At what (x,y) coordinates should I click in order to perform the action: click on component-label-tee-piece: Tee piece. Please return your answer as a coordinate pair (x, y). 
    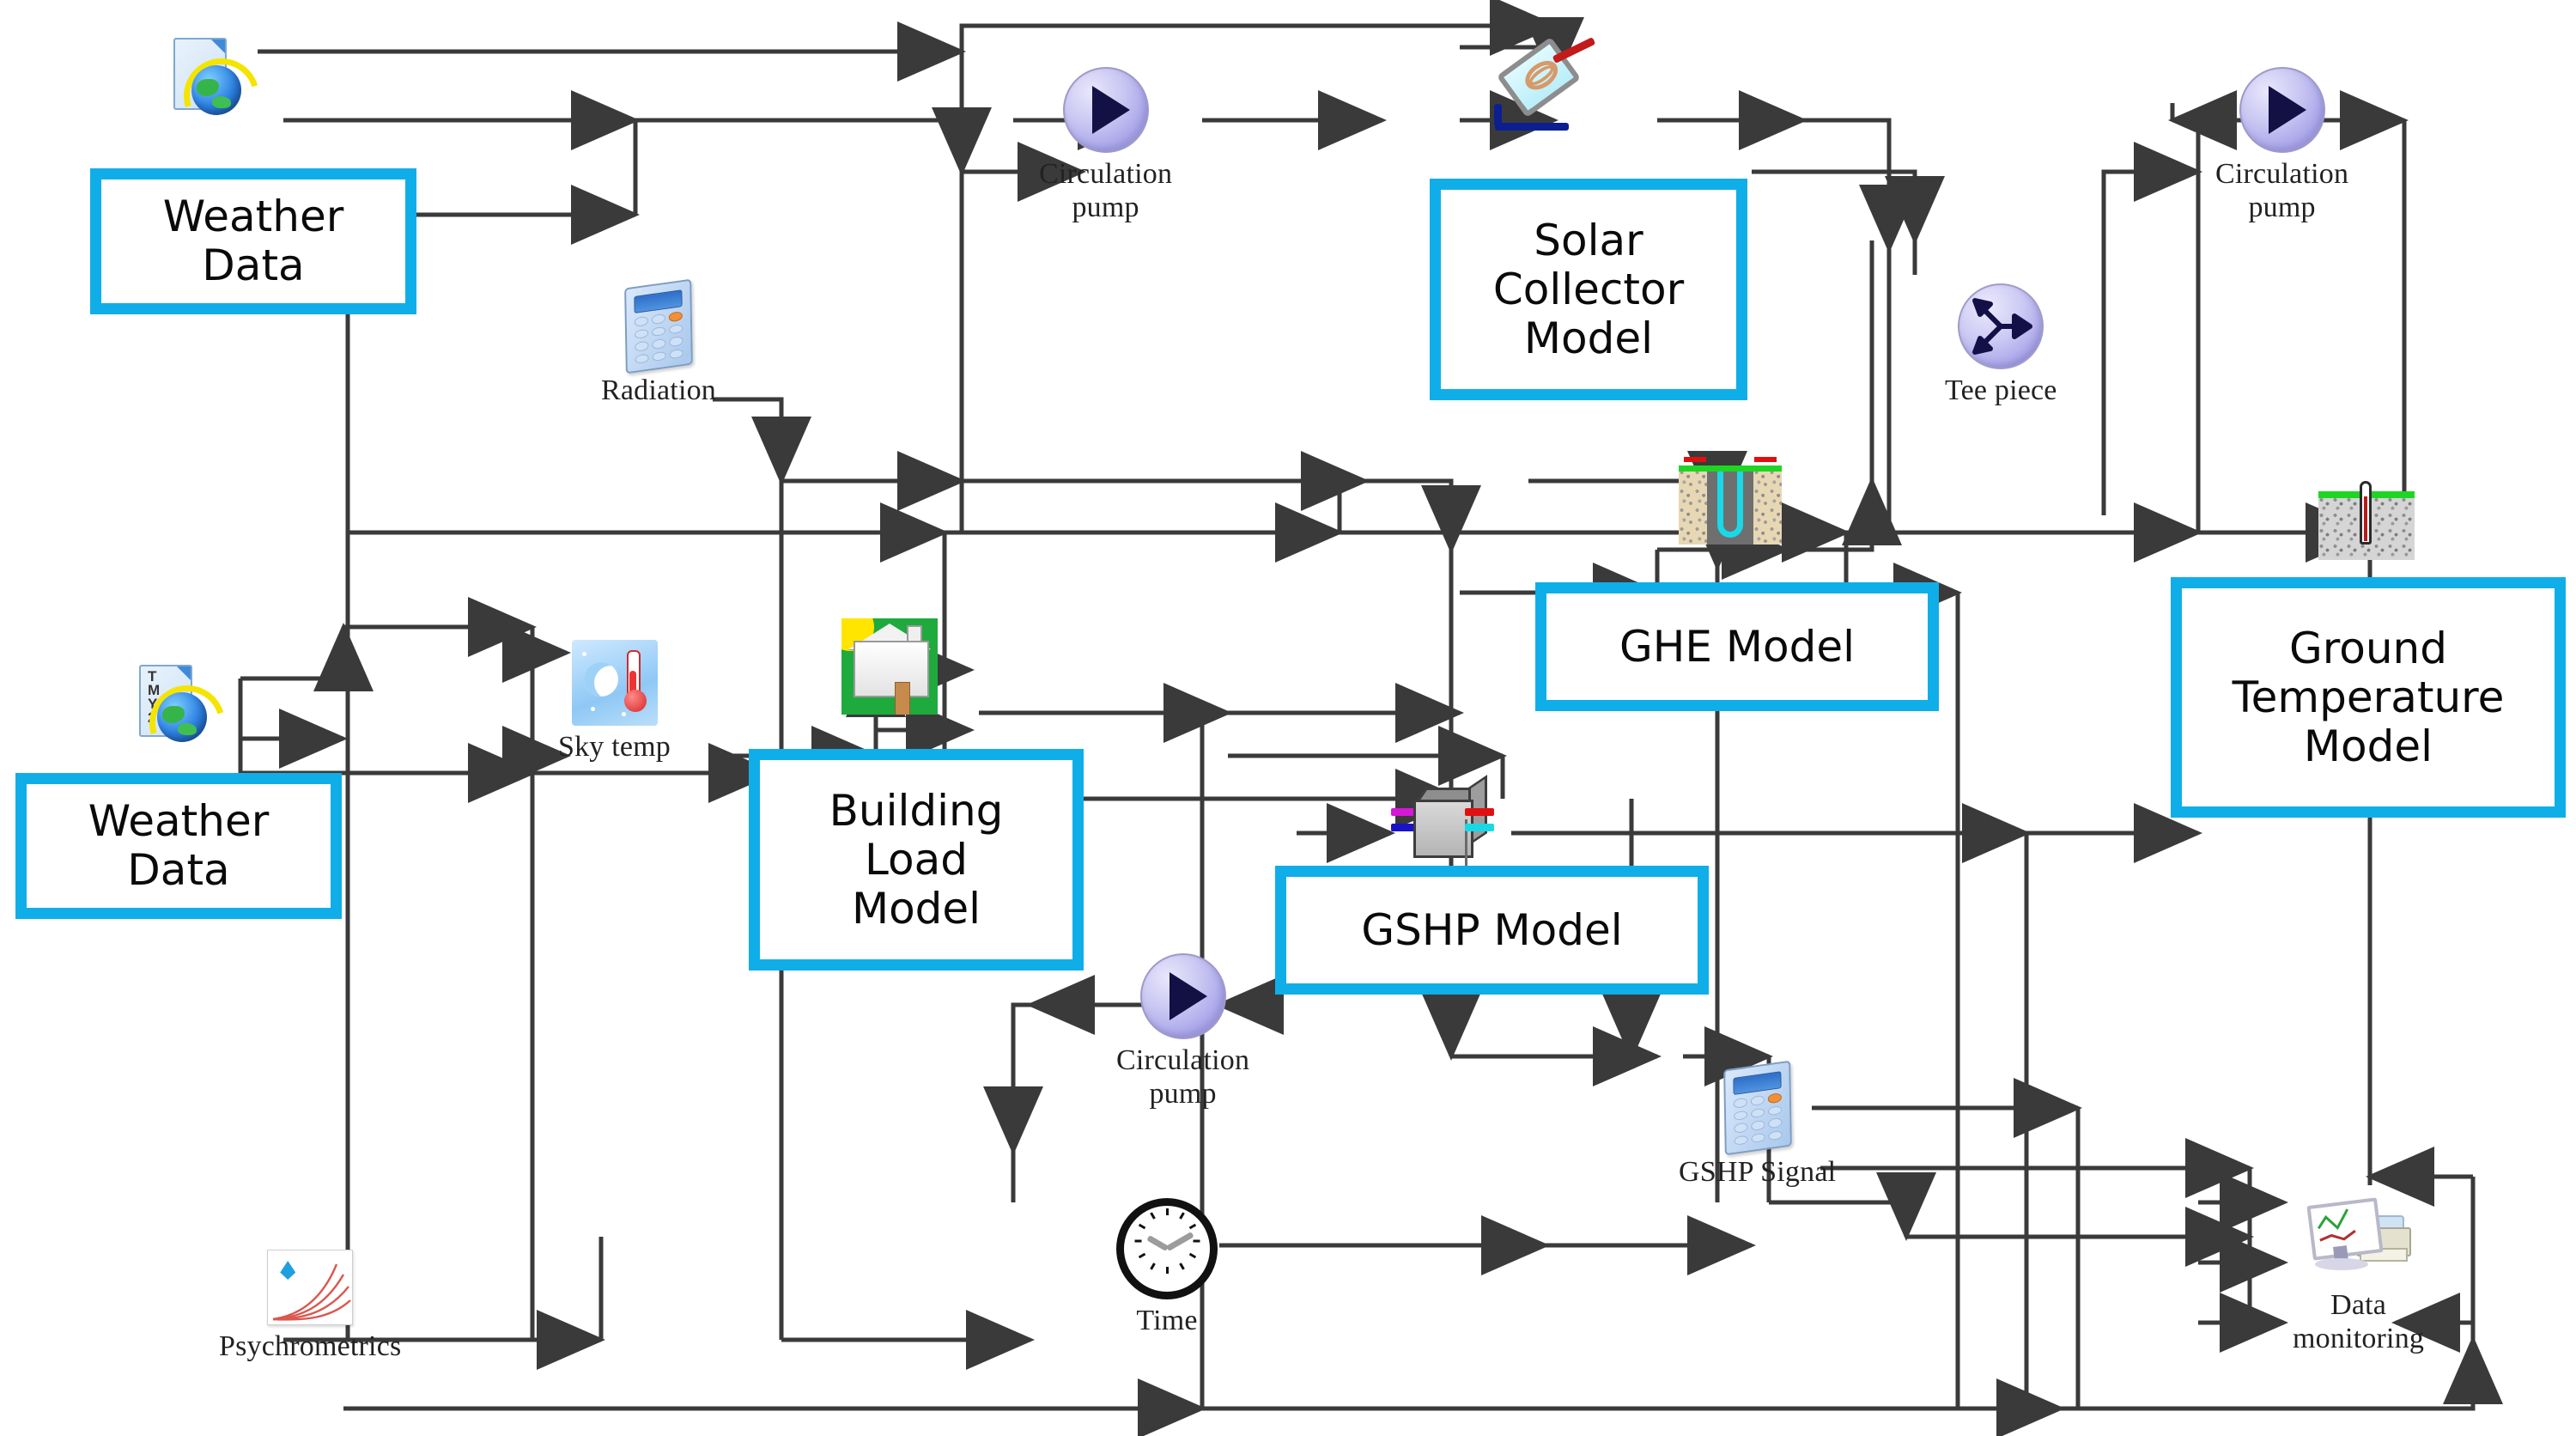
    Looking at the image, I should click on (2001, 390).